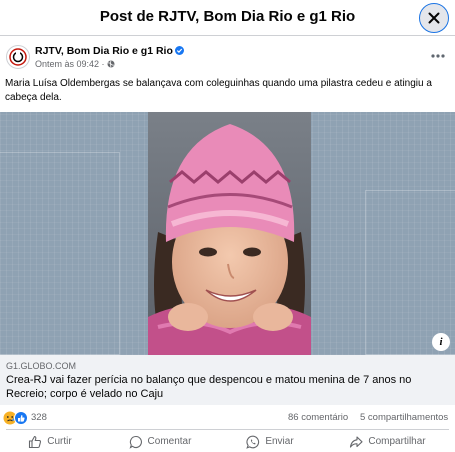 This screenshot has height=452, width=455. I want to click on more-options-icon, so click(438, 56).